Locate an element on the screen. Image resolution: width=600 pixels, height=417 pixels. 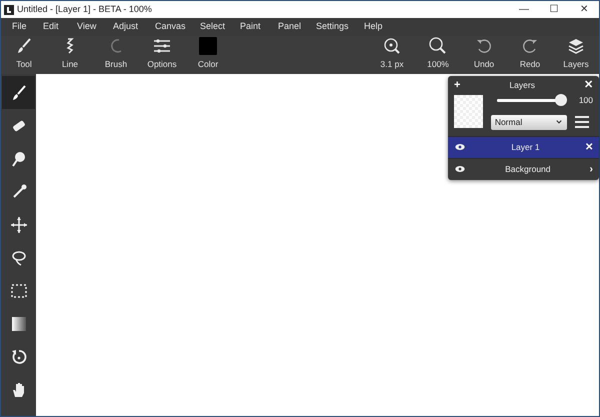
minimize-button: — is located at coordinates (524, 9).